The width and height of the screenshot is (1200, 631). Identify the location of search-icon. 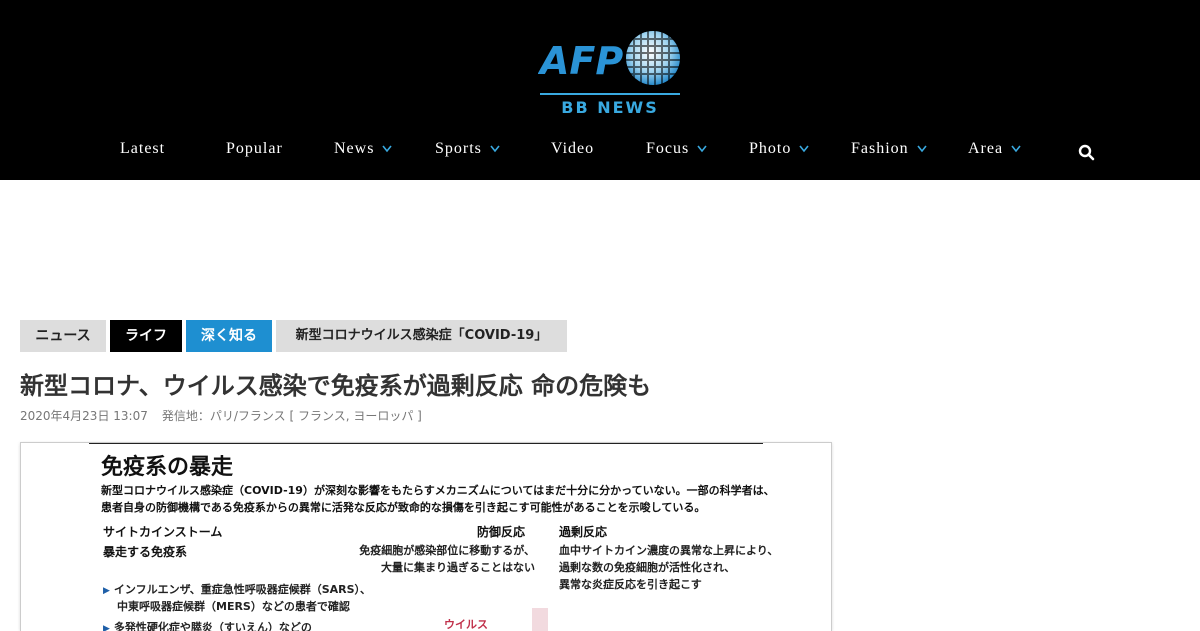
(1087, 153).